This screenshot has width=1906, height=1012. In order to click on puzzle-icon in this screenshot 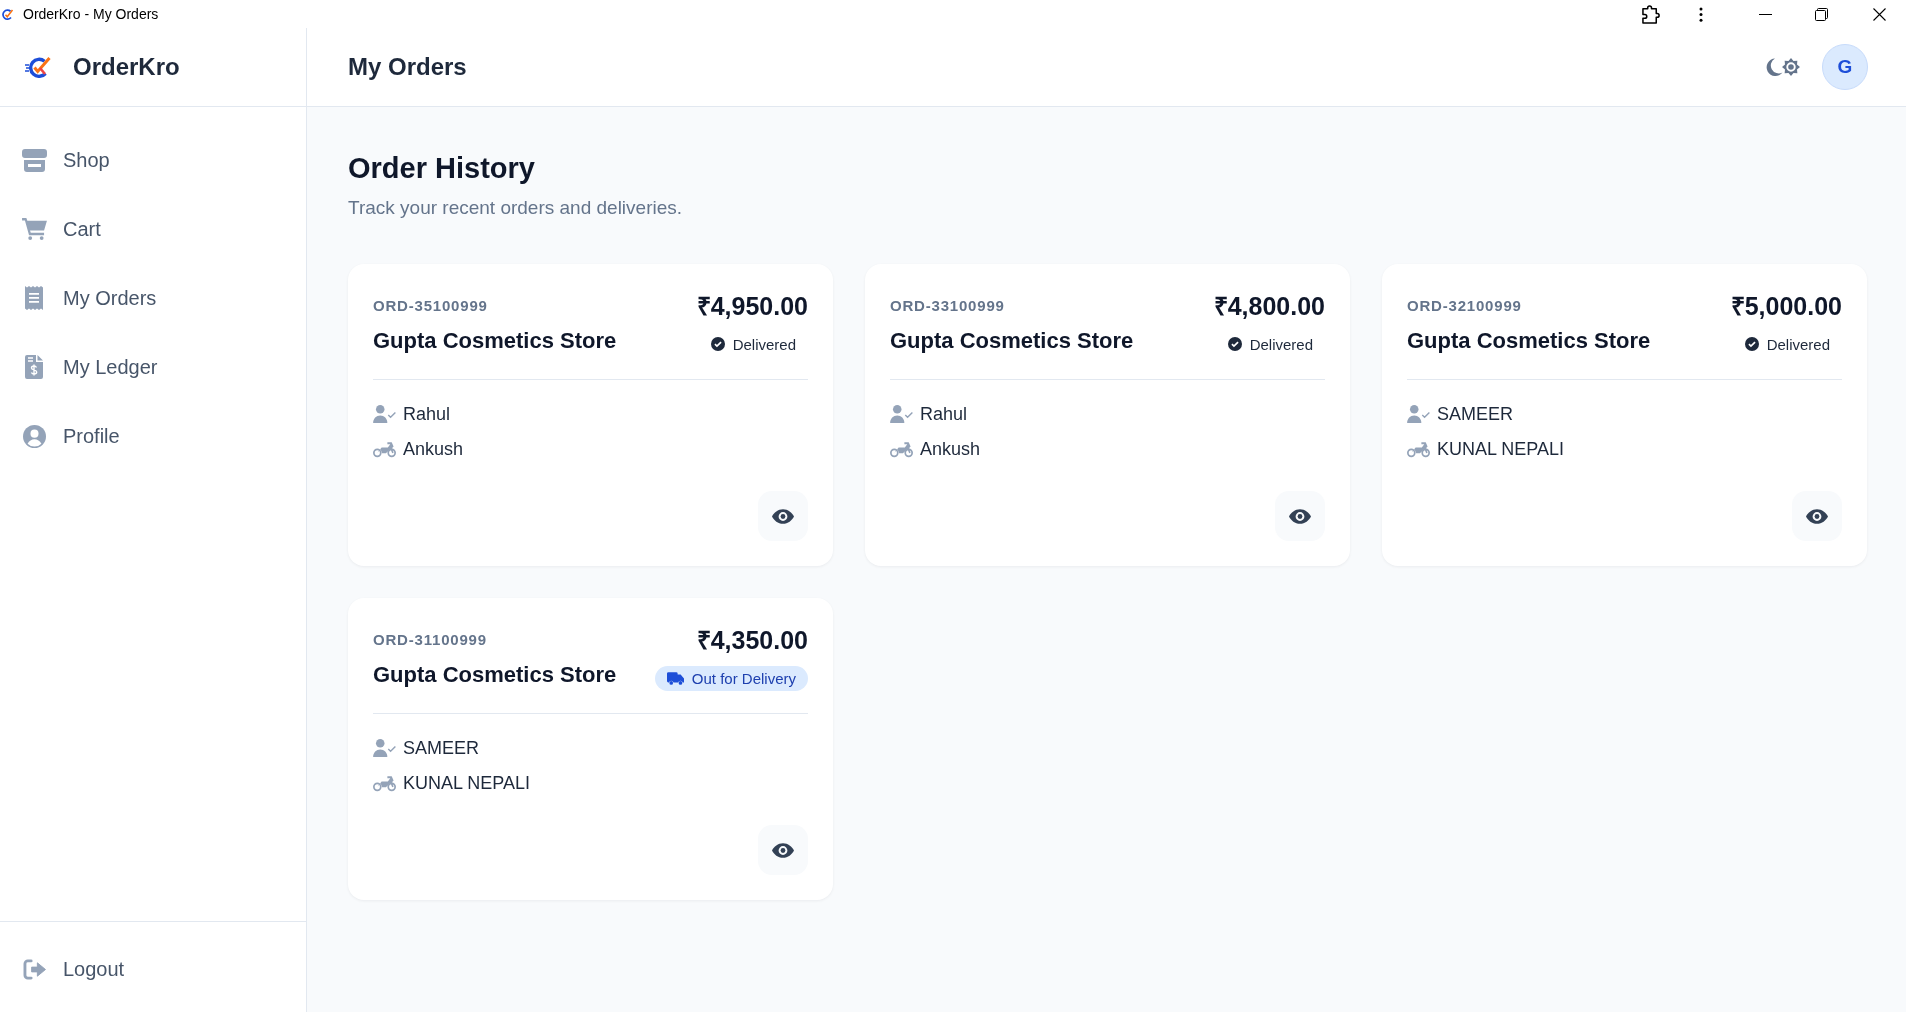, I will do `click(1651, 14)`.